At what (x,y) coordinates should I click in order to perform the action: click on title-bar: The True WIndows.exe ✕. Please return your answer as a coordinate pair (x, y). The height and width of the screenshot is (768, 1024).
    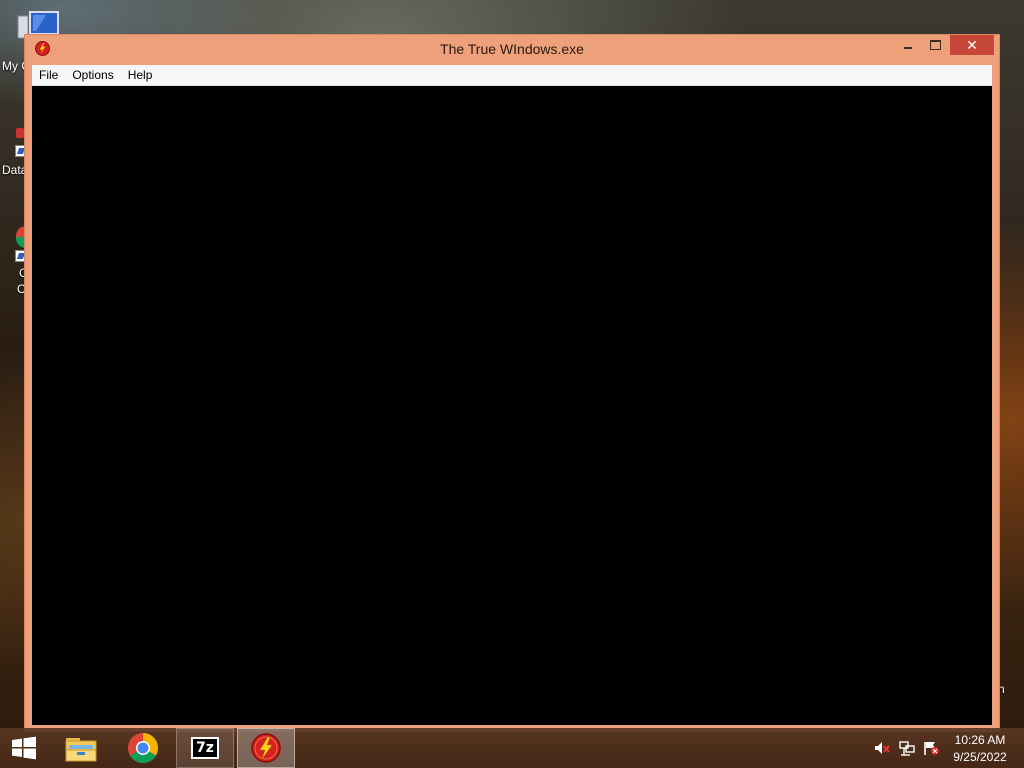
    Looking at the image, I should click on (512, 50).